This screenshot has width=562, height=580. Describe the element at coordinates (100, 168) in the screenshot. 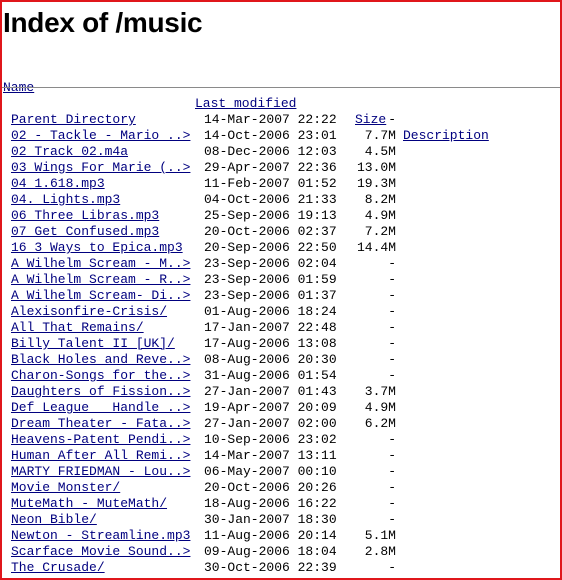

I see `file-link: 03 Wings For Marie (..>` at that location.